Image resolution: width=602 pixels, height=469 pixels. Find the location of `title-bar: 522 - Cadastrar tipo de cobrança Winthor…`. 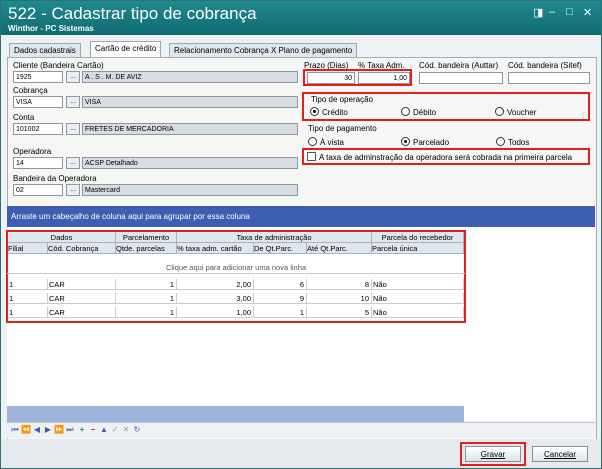

title-bar: 522 - Cadastrar tipo de cobrança Winthor… is located at coordinates (301, 18).